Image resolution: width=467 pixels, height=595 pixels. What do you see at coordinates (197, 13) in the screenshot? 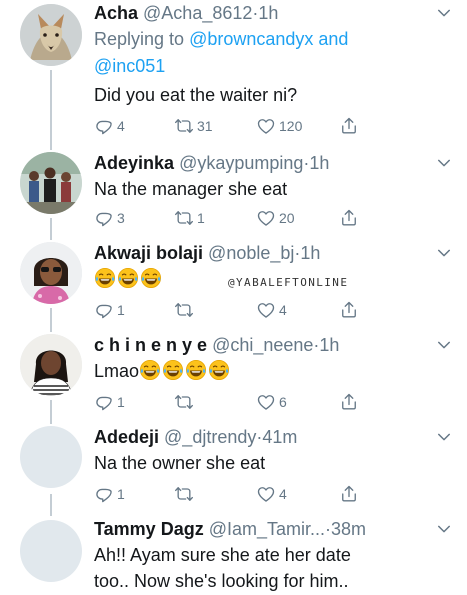
I see `user-handle: @Acha_8612` at bounding box center [197, 13].